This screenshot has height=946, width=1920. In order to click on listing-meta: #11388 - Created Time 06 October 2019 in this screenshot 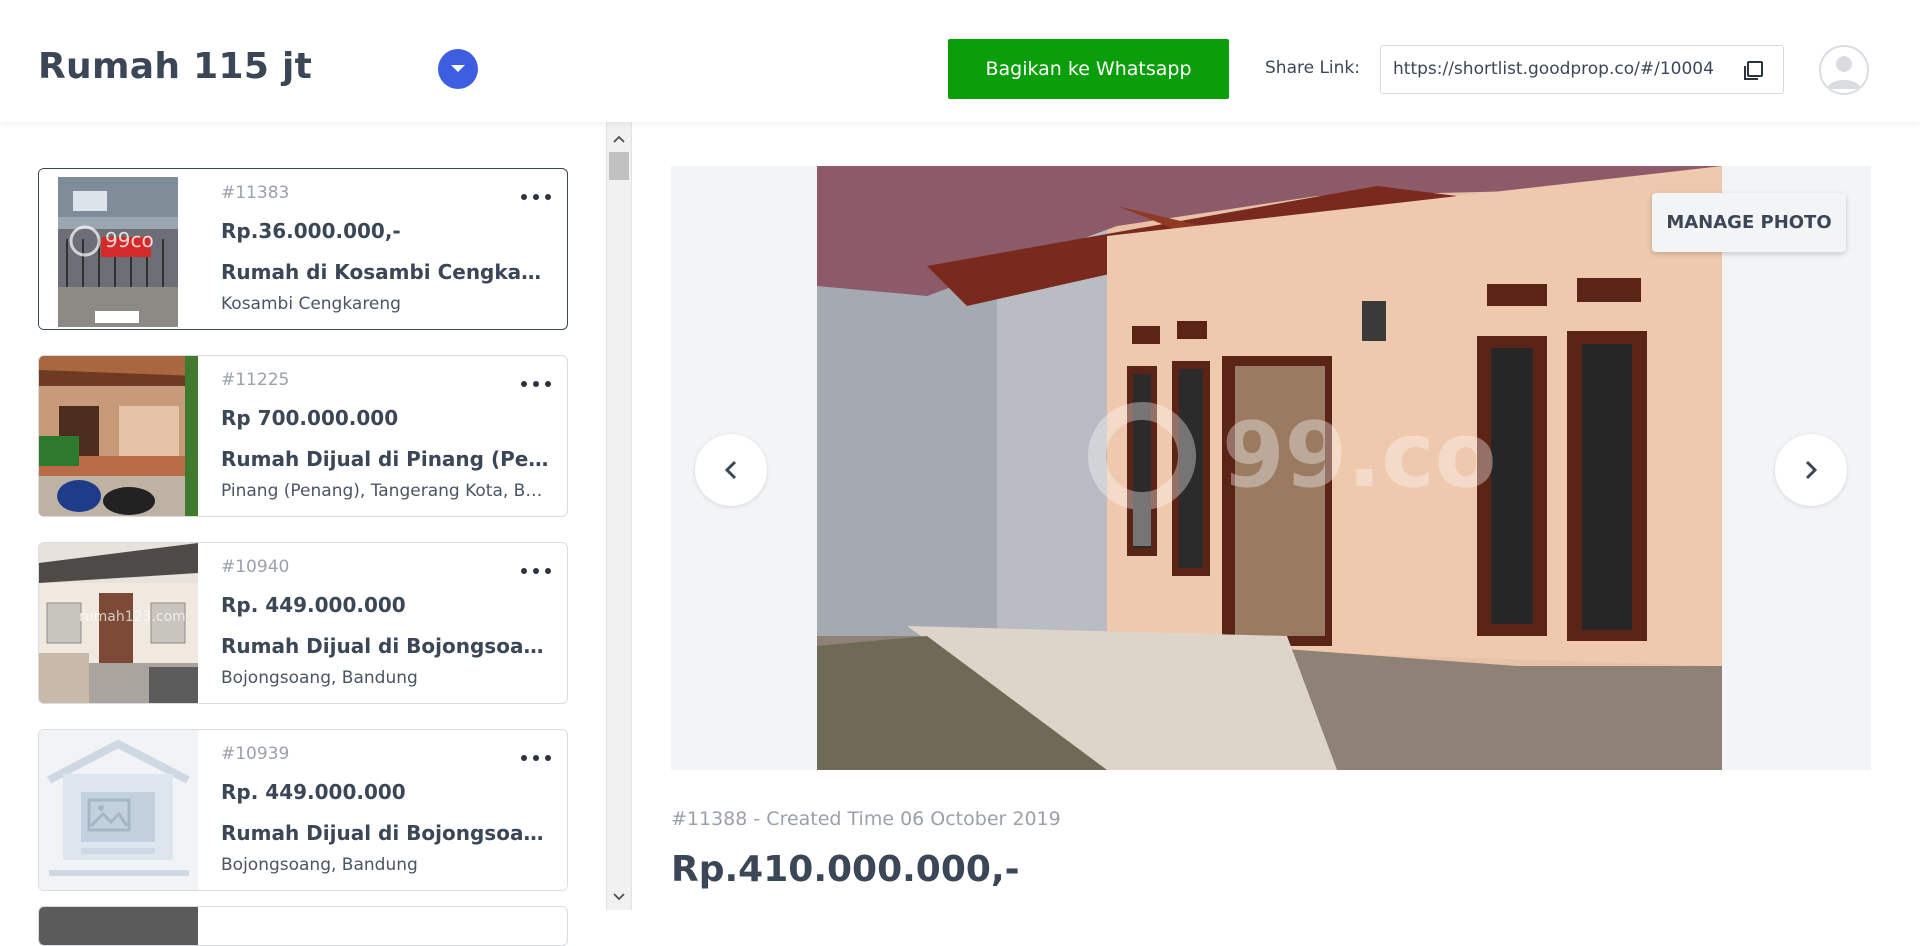, I will do `click(866, 819)`.